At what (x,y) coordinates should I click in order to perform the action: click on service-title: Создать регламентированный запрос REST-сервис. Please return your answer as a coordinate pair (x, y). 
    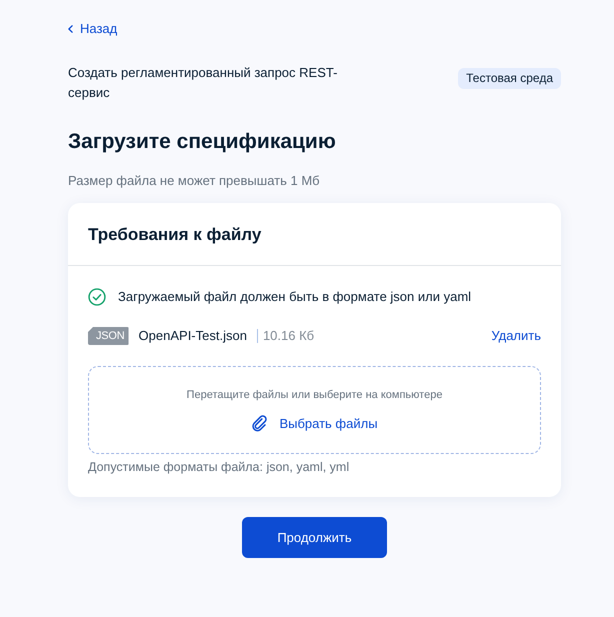
    Looking at the image, I should click on (203, 83).